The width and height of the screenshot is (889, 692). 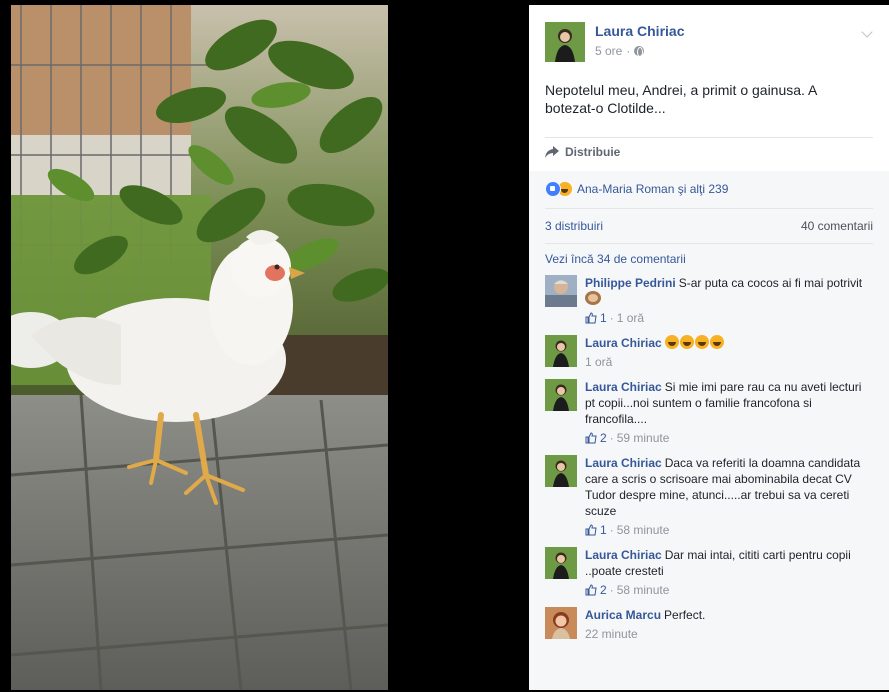 I want to click on comment-text: Perfect., so click(x=685, y=615).